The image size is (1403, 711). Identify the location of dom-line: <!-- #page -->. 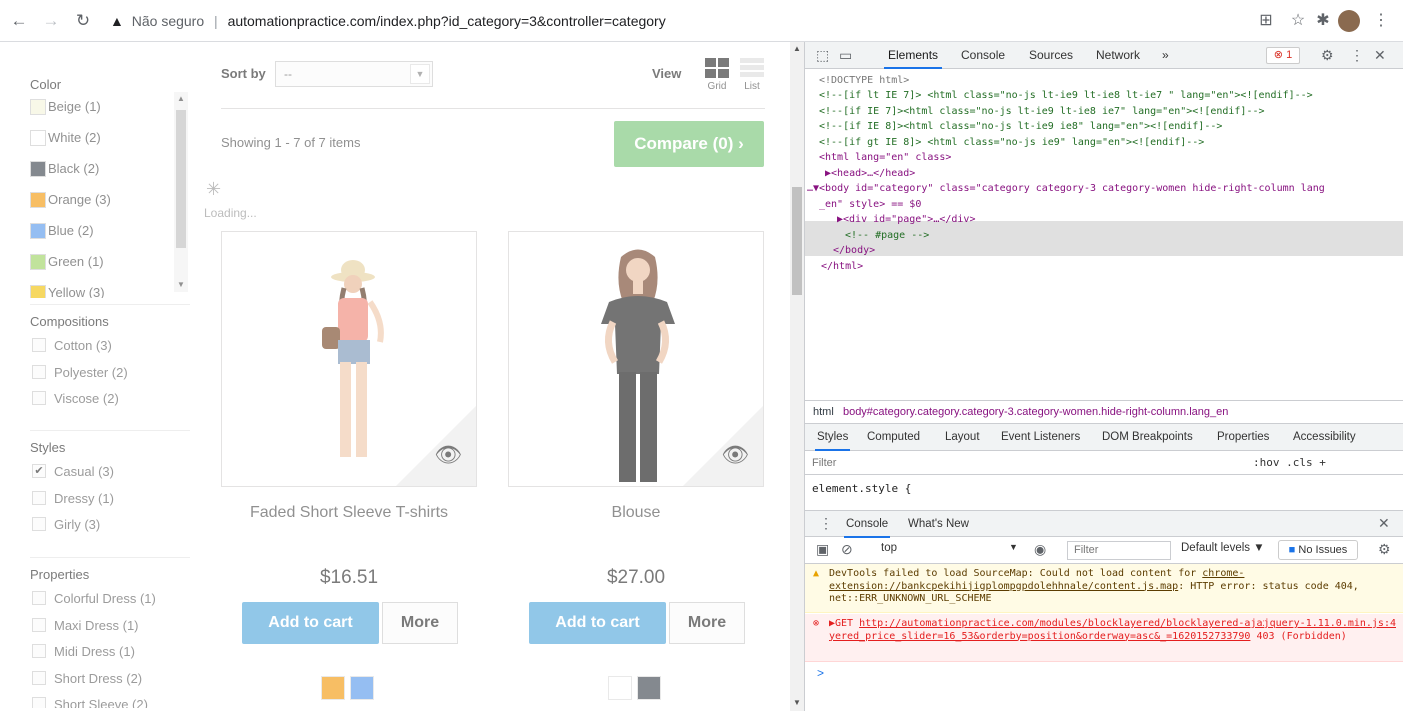
(887, 236).